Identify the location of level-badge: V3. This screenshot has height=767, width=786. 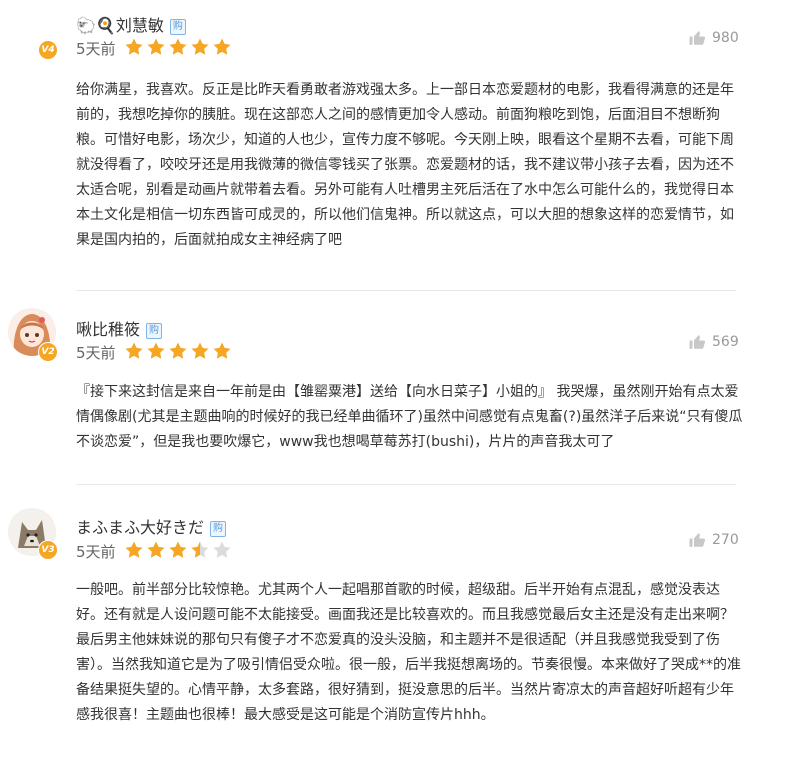
(48, 550).